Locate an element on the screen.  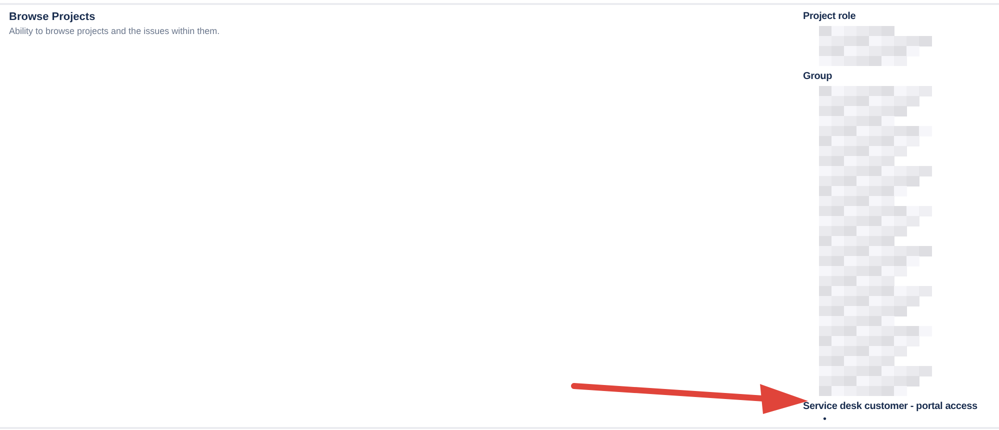
permission-description: Ability to browse projects and the issues within them. is located at coordinates (114, 31).